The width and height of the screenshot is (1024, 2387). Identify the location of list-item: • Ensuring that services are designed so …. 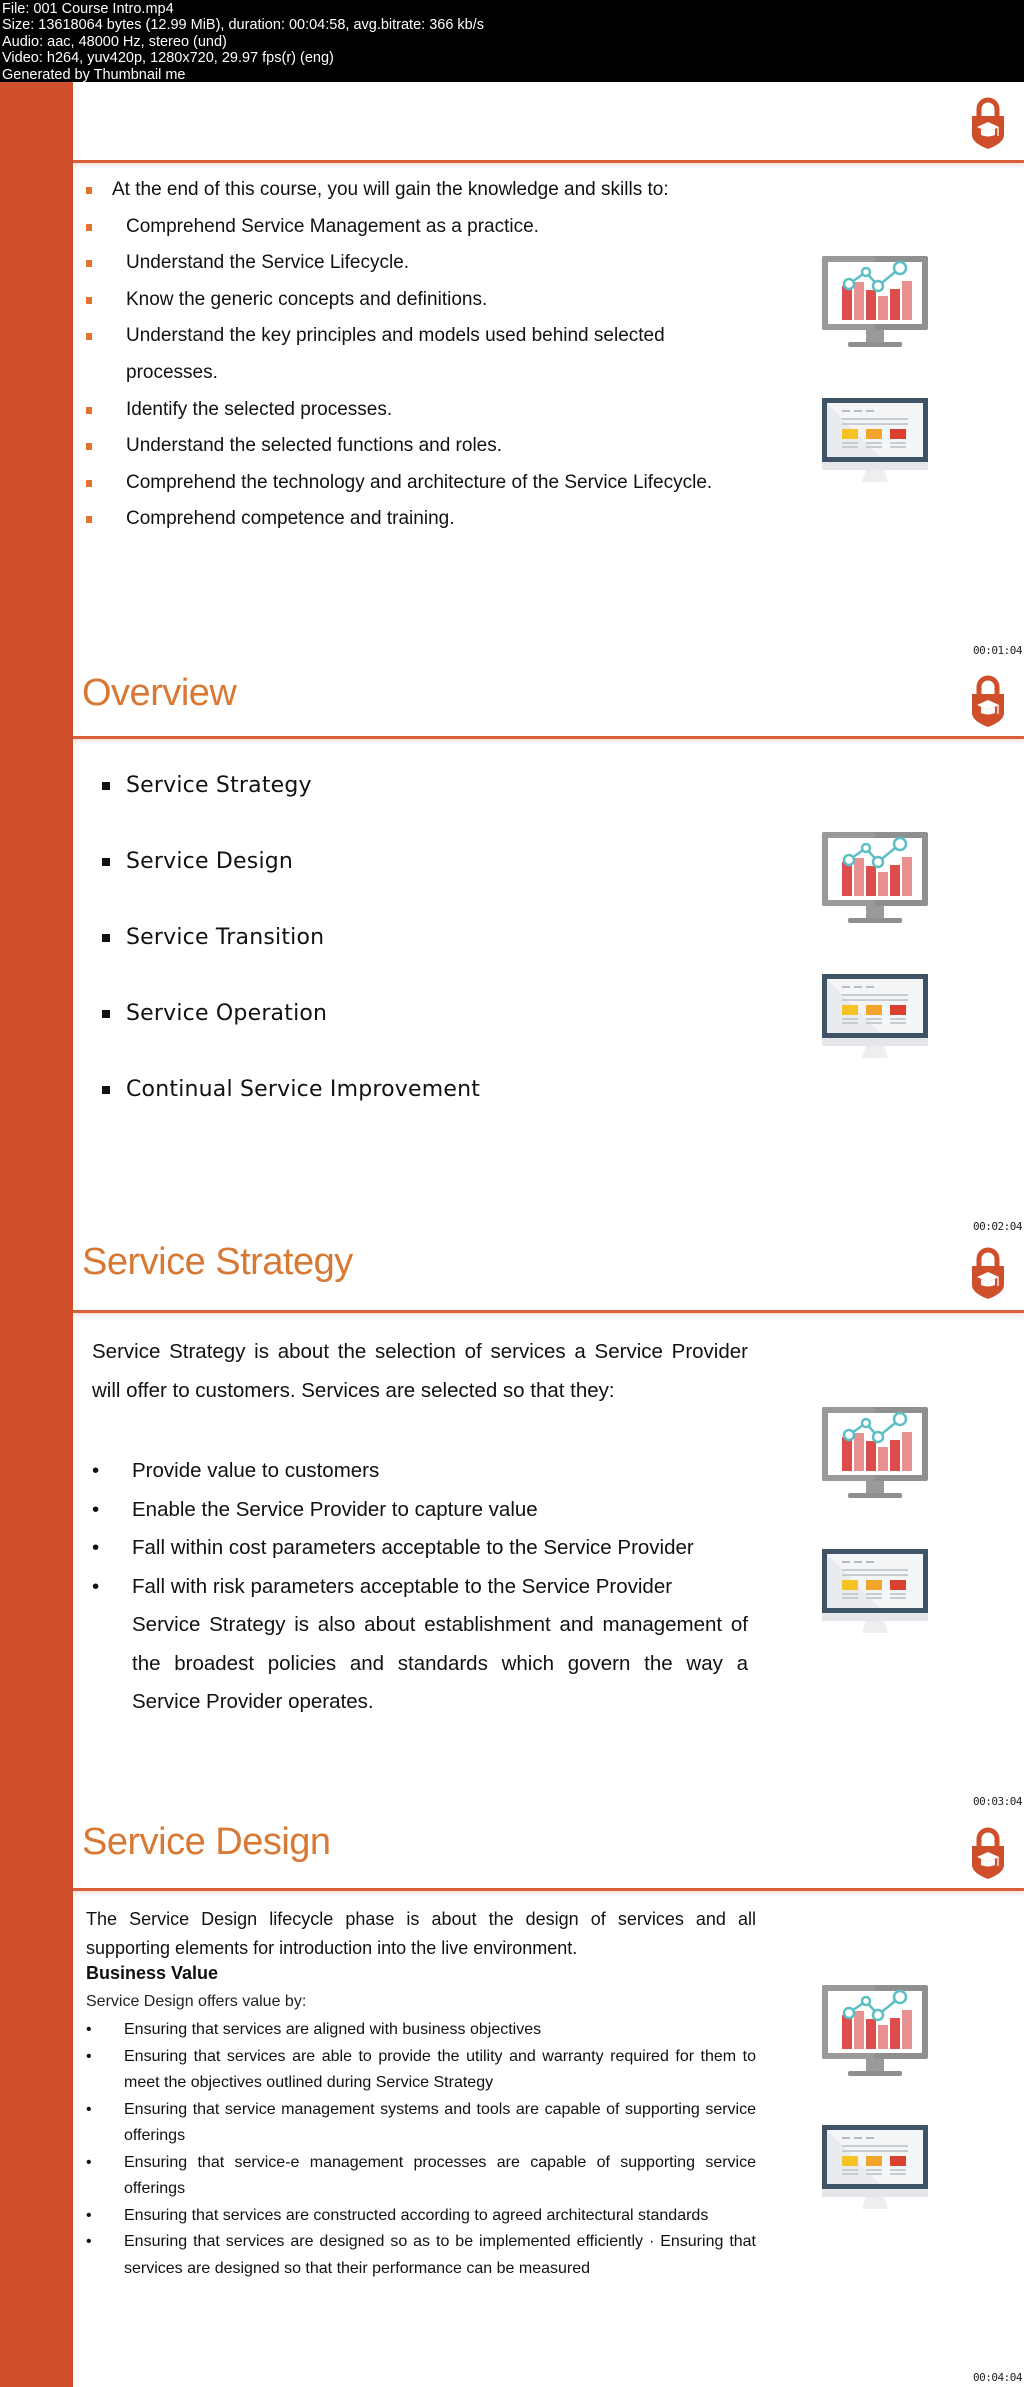
(421, 2255).